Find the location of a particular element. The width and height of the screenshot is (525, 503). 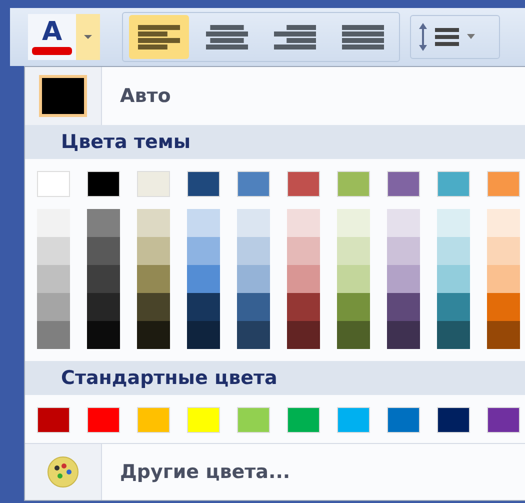

align-button is located at coordinates (159, 37).